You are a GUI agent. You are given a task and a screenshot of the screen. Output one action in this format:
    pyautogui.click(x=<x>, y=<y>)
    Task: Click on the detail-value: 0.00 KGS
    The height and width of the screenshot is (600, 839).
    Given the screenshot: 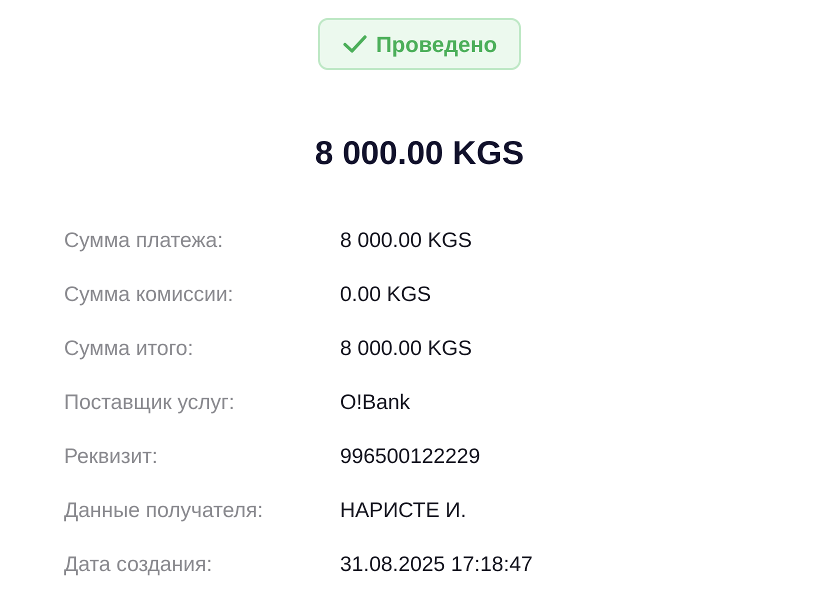 What is the action you would take?
    pyautogui.click(x=386, y=295)
    